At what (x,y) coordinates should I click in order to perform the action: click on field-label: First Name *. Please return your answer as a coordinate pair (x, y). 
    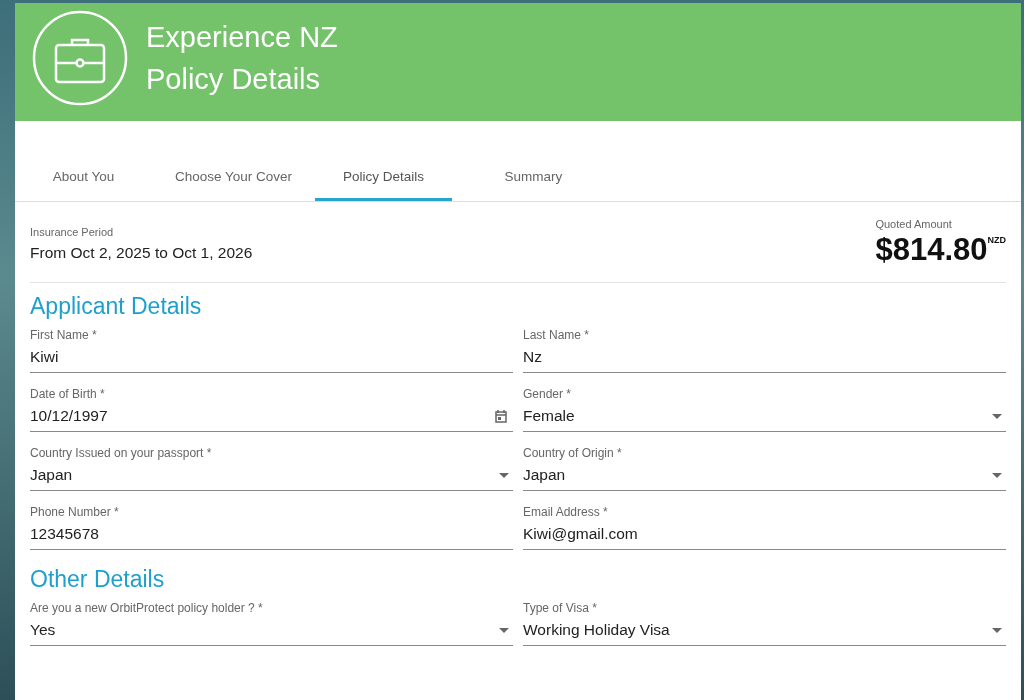
    Looking at the image, I should click on (64, 335).